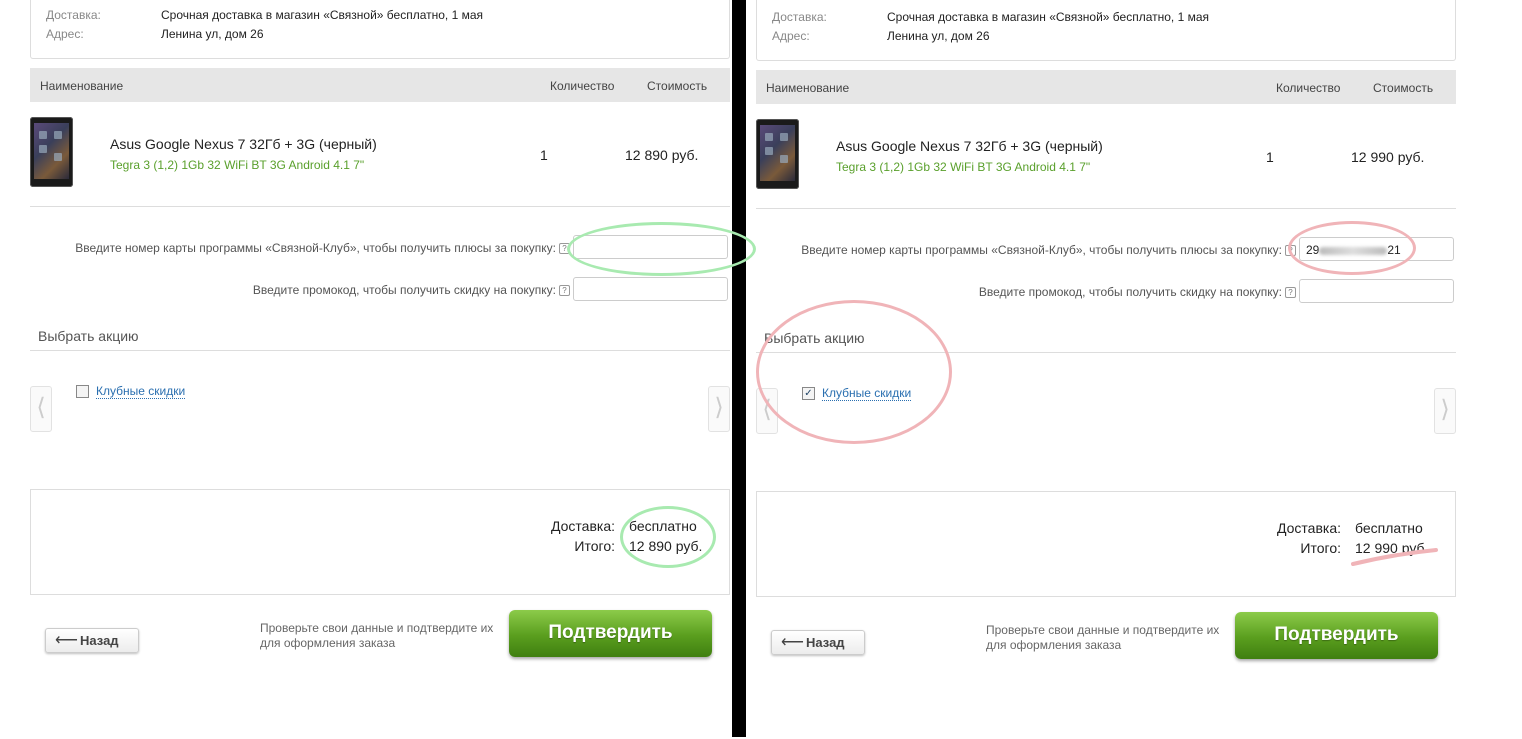 The height and width of the screenshot is (739, 1522). What do you see at coordinates (82, 391) in the screenshot?
I see `club-discount-checkbox` at bounding box center [82, 391].